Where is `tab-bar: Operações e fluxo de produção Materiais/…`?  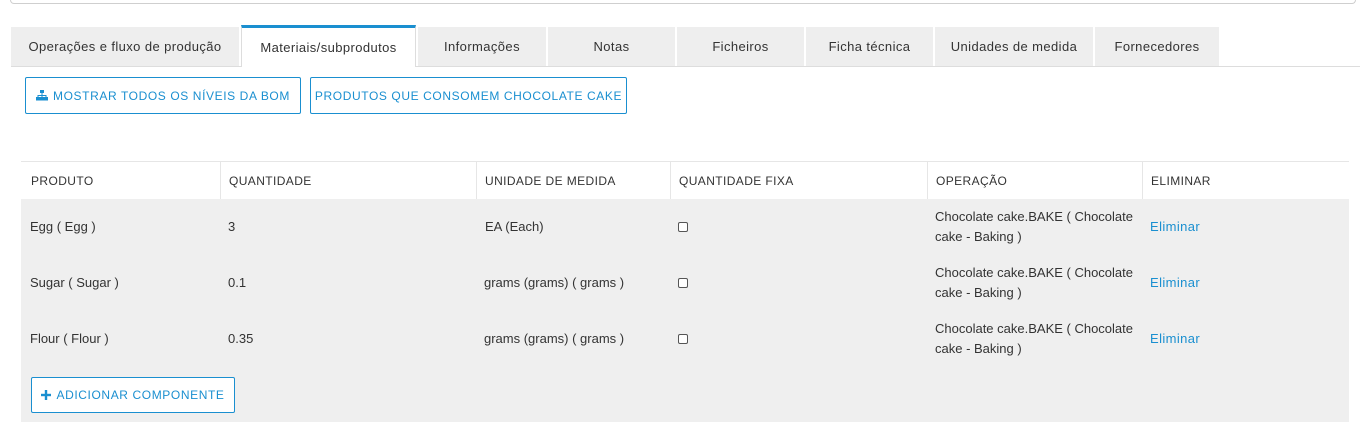
tab-bar: Operações e fluxo de produção Materiais/… is located at coordinates (686, 46).